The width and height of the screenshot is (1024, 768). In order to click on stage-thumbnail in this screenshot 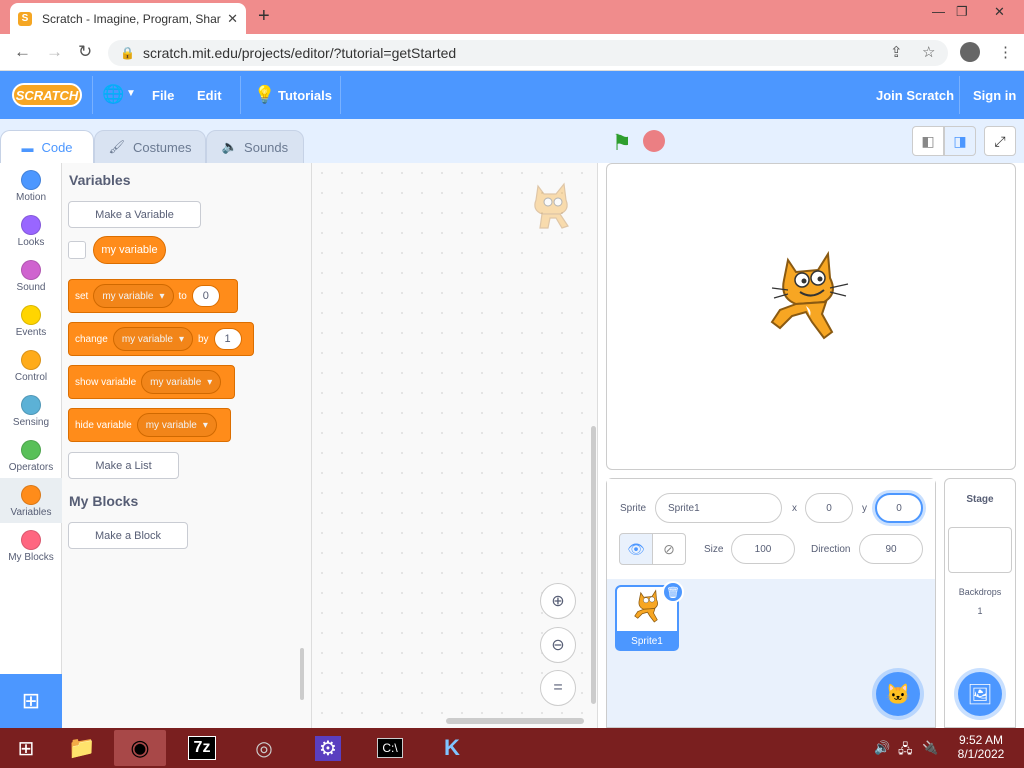, I will do `click(980, 550)`.